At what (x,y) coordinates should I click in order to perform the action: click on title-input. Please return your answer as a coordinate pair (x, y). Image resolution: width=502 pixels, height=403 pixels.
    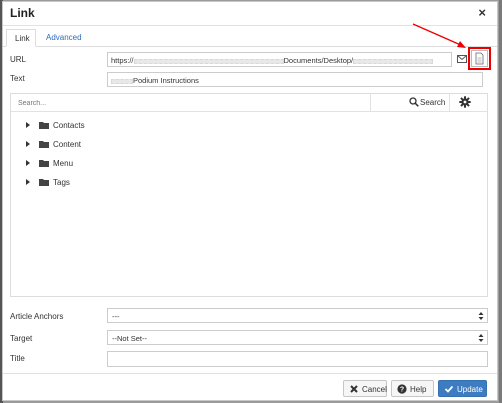
    Looking at the image, I should click on (297, 359).